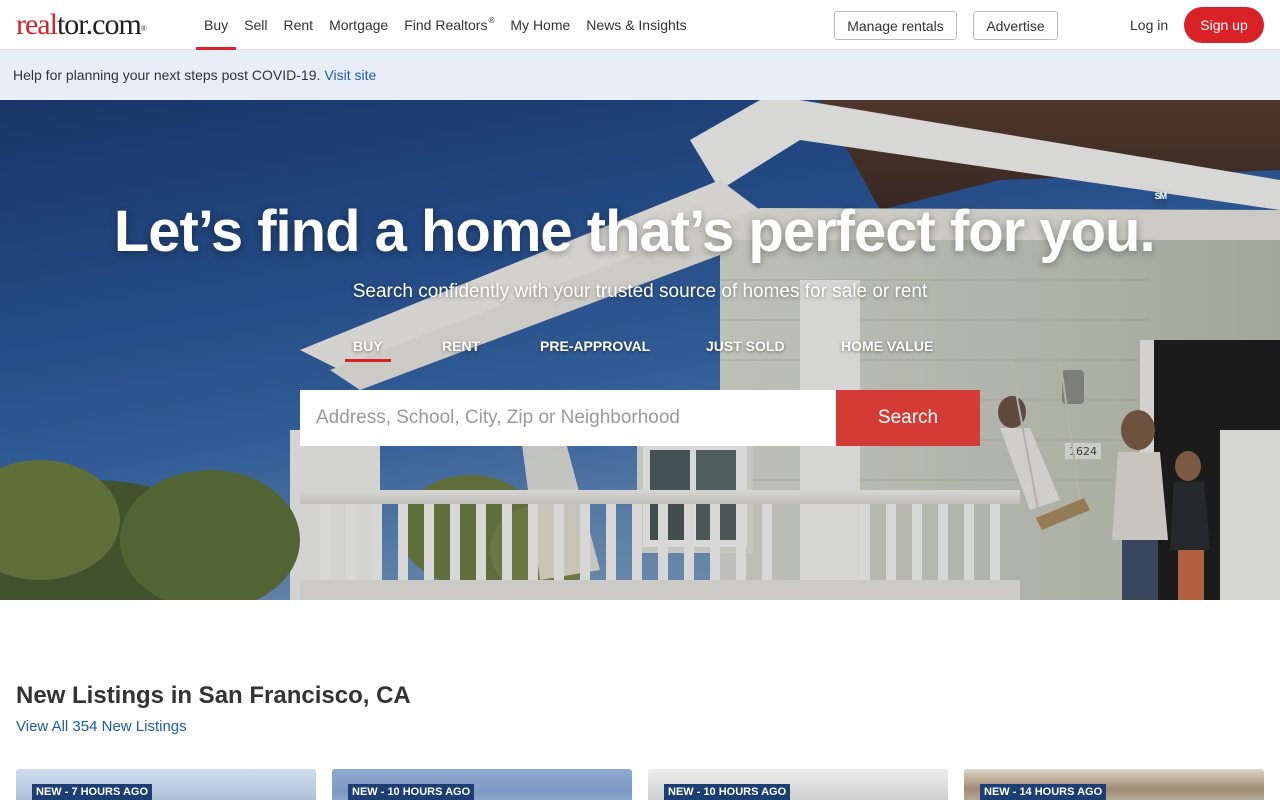  I want to click on nav-item-mortgage: Mortgage, so click(358, 25).